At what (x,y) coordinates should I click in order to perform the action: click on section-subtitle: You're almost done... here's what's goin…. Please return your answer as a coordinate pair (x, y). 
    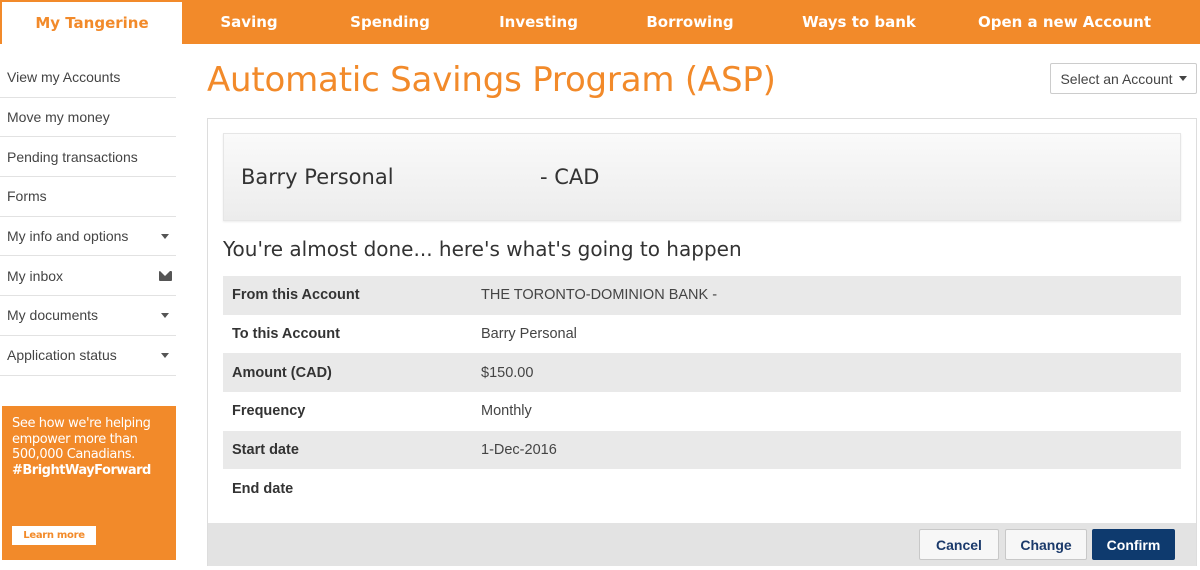
    Looking at the image, I should click on (482, 249).